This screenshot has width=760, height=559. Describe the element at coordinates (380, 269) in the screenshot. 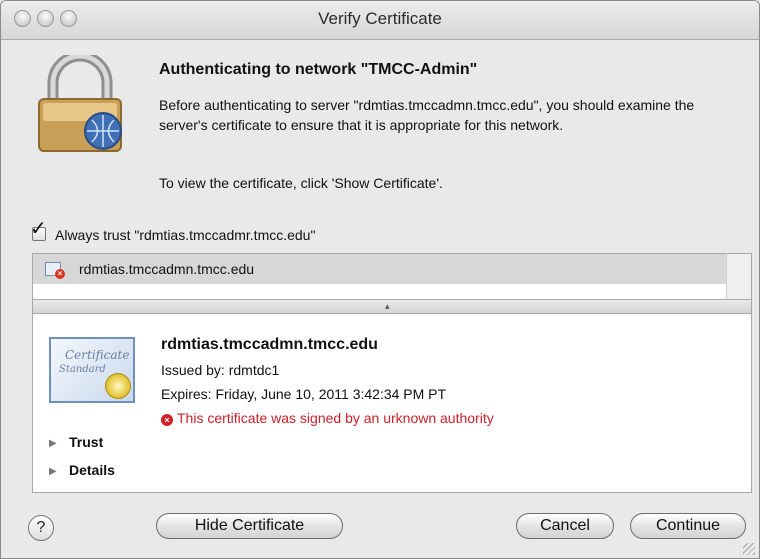

I see `certificate-list-item: × rdmtias.tmccadmn.tmcc.edu` at that location.